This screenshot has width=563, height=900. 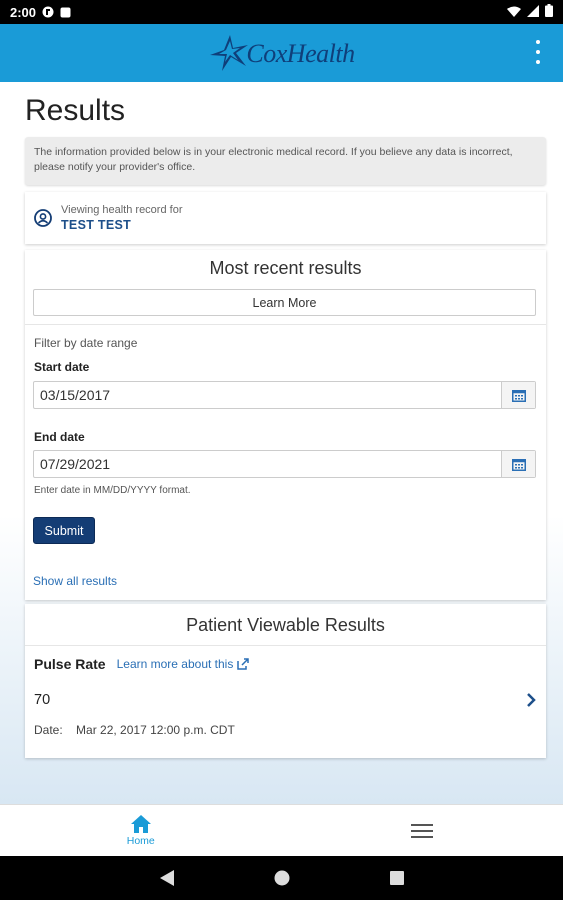 I want to click on result-header: Pulse Rate Learn more about this, so click(x=142, y=664).